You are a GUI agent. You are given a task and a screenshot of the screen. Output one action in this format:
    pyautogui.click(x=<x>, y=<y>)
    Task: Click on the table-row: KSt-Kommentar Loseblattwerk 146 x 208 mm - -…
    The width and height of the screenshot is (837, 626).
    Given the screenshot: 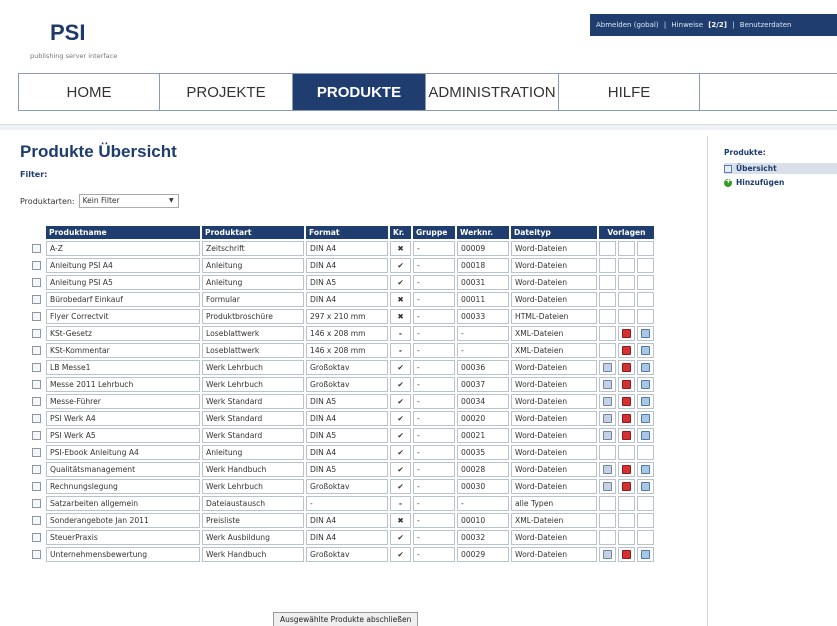 What is the action you would take?
    pyautogui.click(x=341, y=350)
    